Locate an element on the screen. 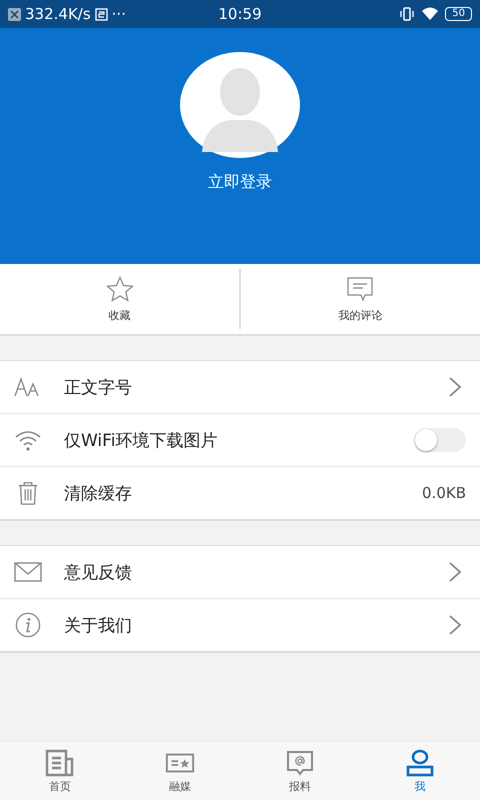 The height and width of the screenshot is (800, 480). tab-bar-item: 首页 is located at coordinates (60, 771).